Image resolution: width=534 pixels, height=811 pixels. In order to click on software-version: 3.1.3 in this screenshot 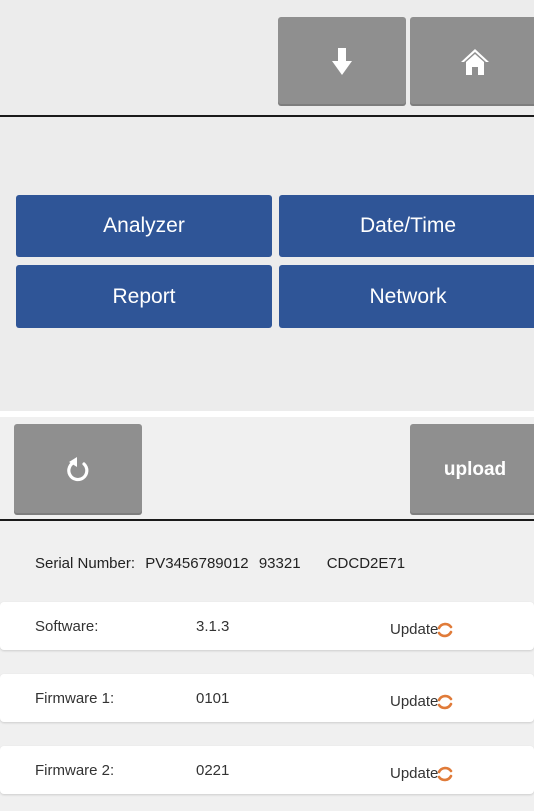, I will do `click(213, 626)`.